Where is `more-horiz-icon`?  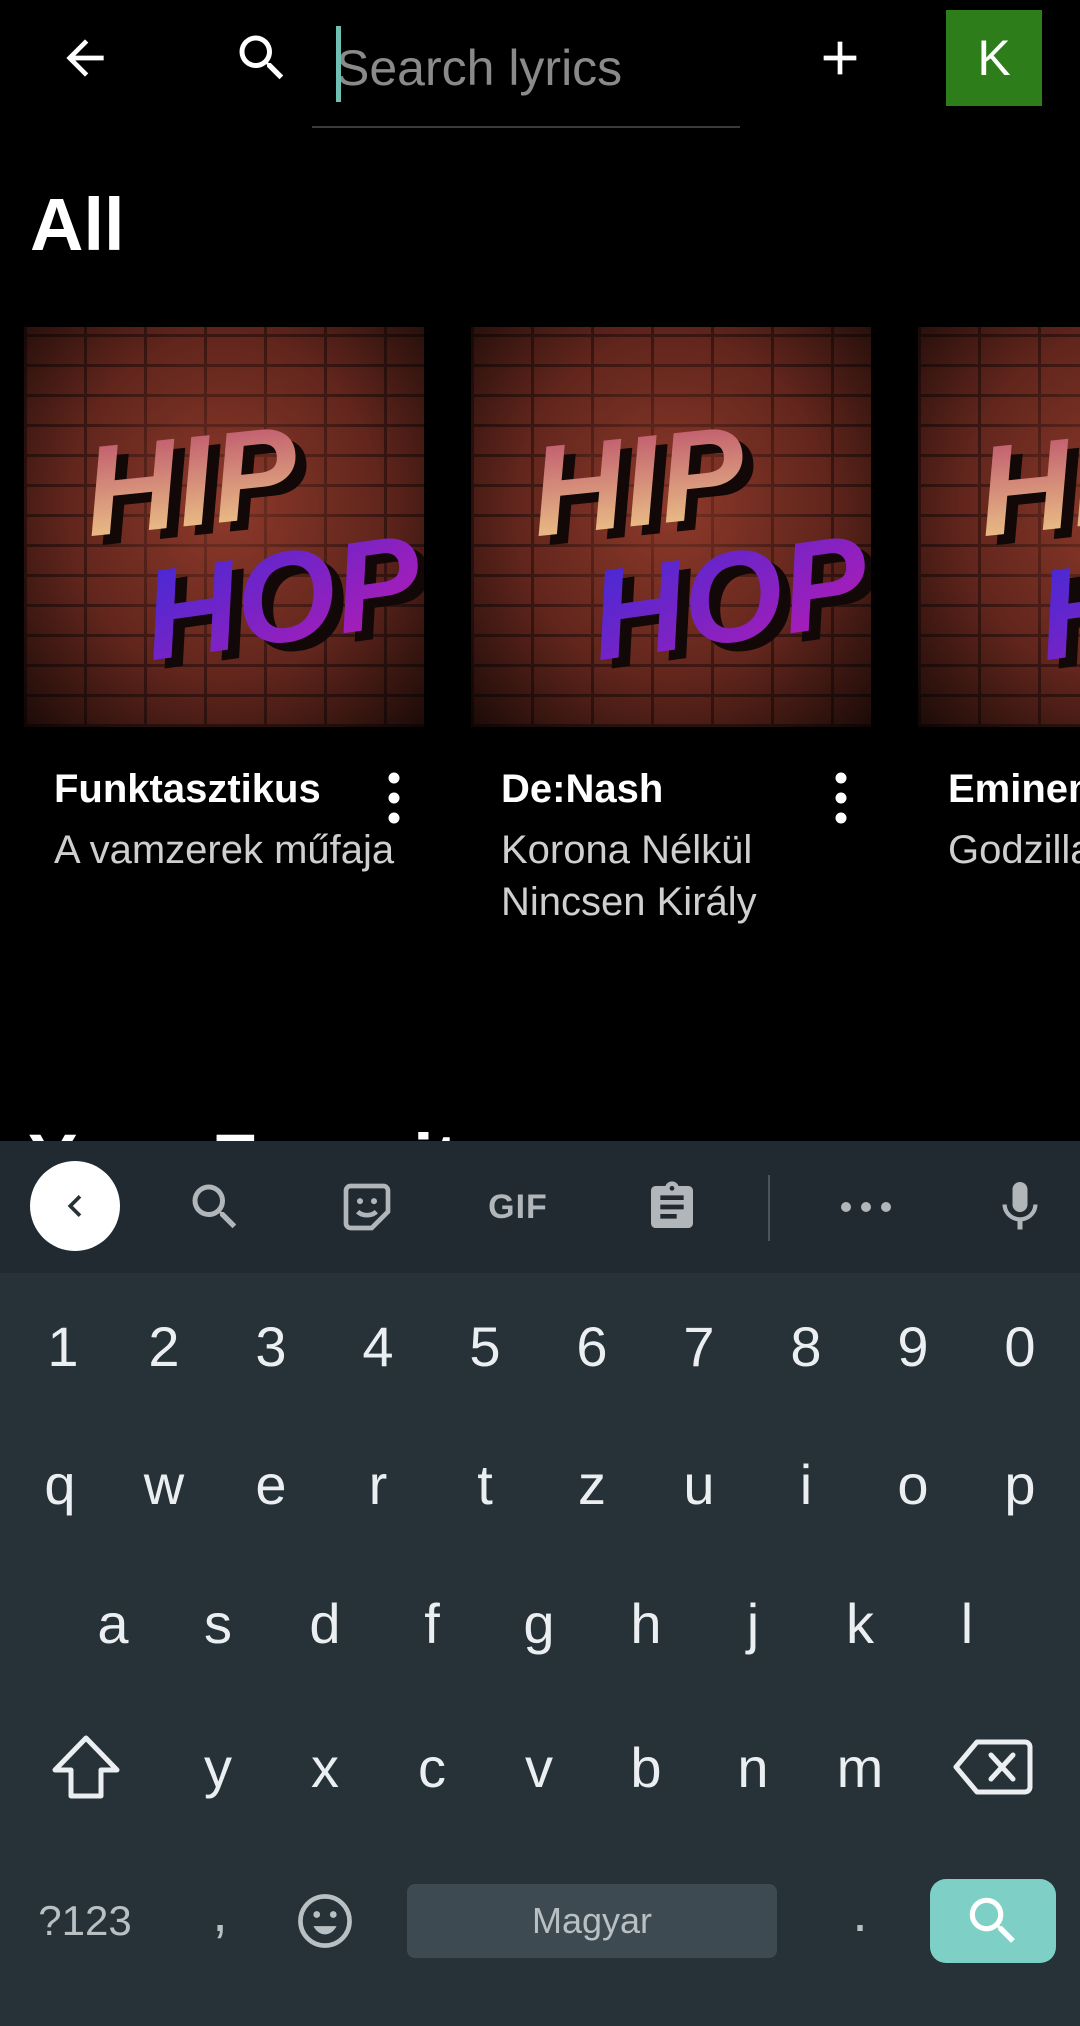
more-horiz-icon is located at coordinates (866, 1207).